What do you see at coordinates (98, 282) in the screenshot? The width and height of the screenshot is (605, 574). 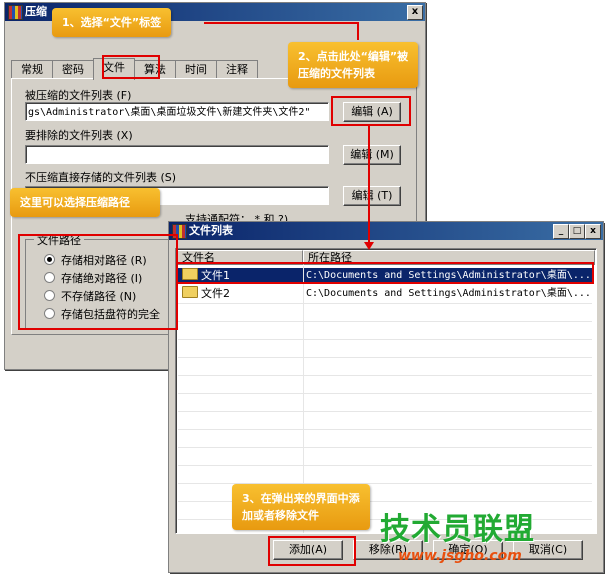 I see `highlight-path-group` at bounding box center [98, 282].